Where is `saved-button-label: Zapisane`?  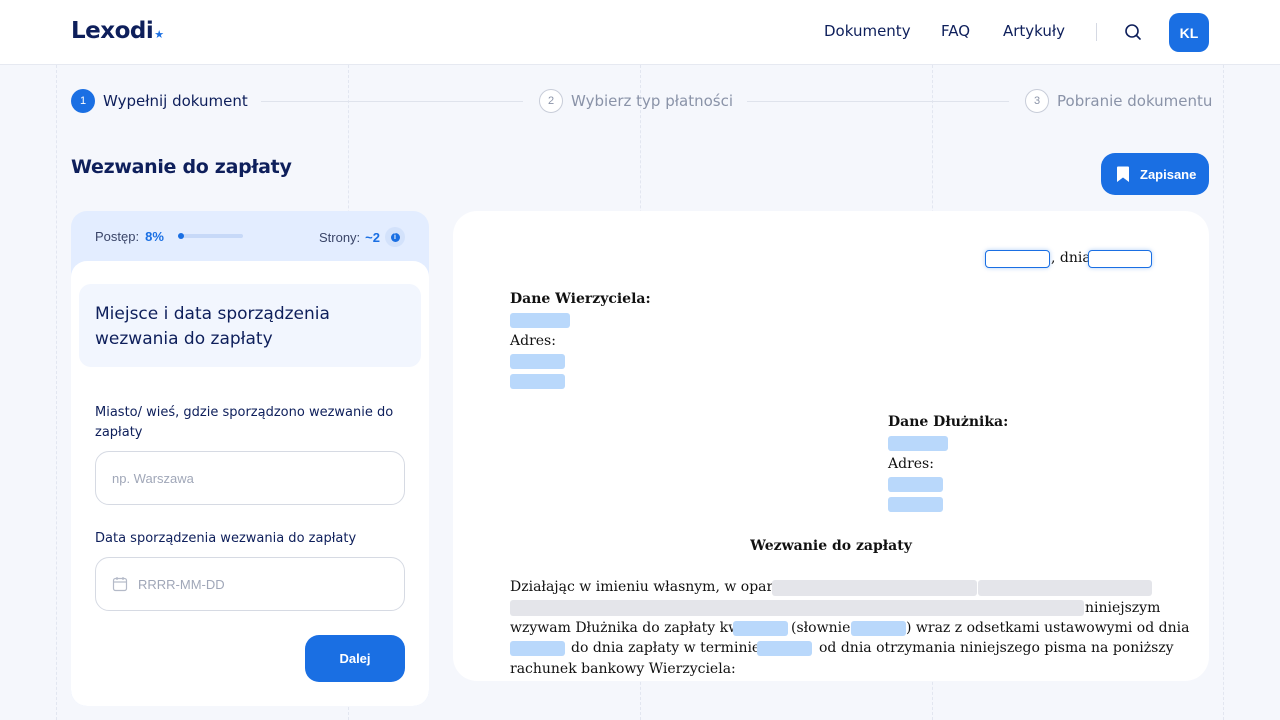
saved-button-label: Zapisane is located at coordinates (1168, 174).